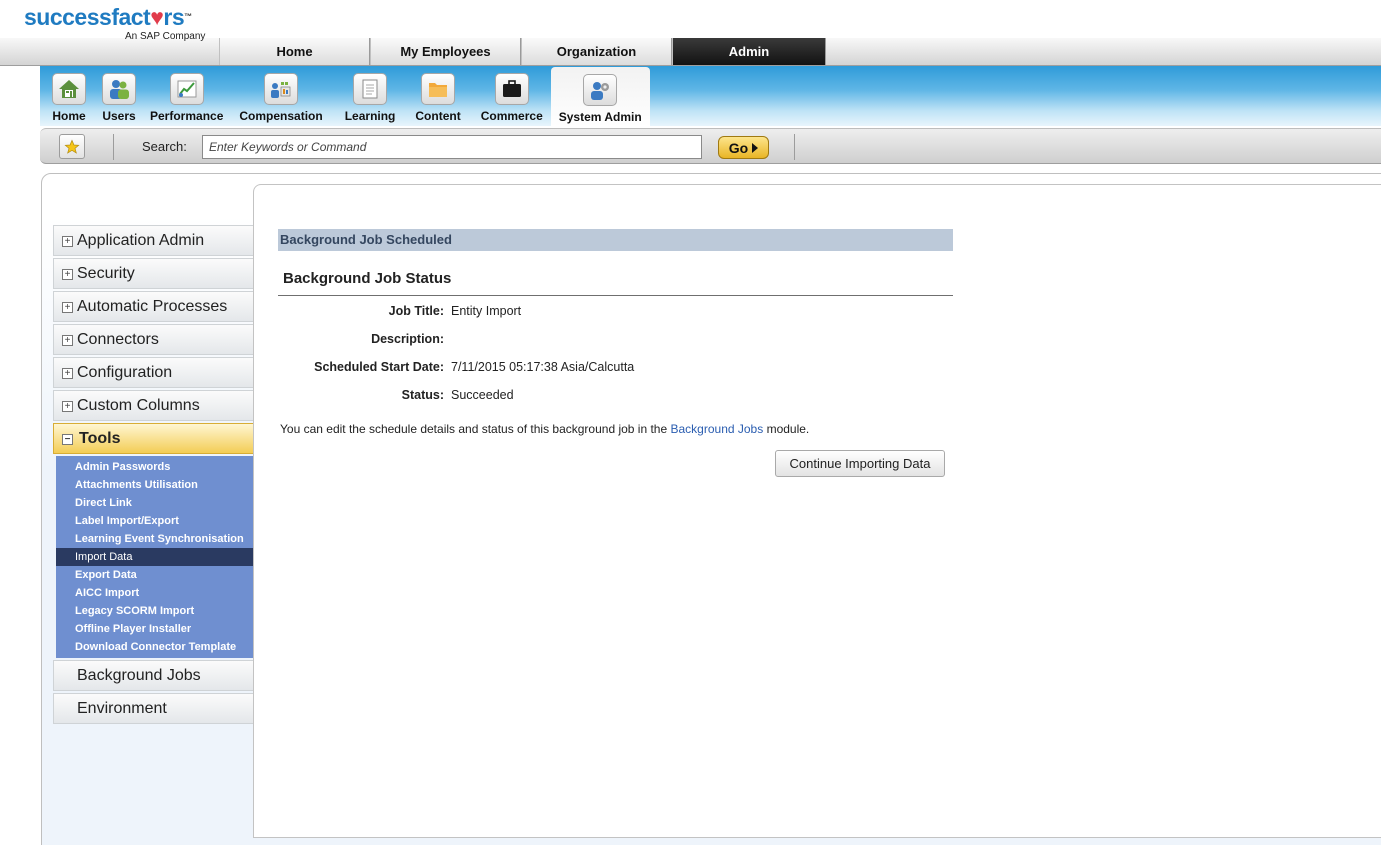 The image size is (1381, 845). Describe the element at coordinates (108, 17) in the screenshot. I see `logo-wordmark: successfact♥rs™` at that location.